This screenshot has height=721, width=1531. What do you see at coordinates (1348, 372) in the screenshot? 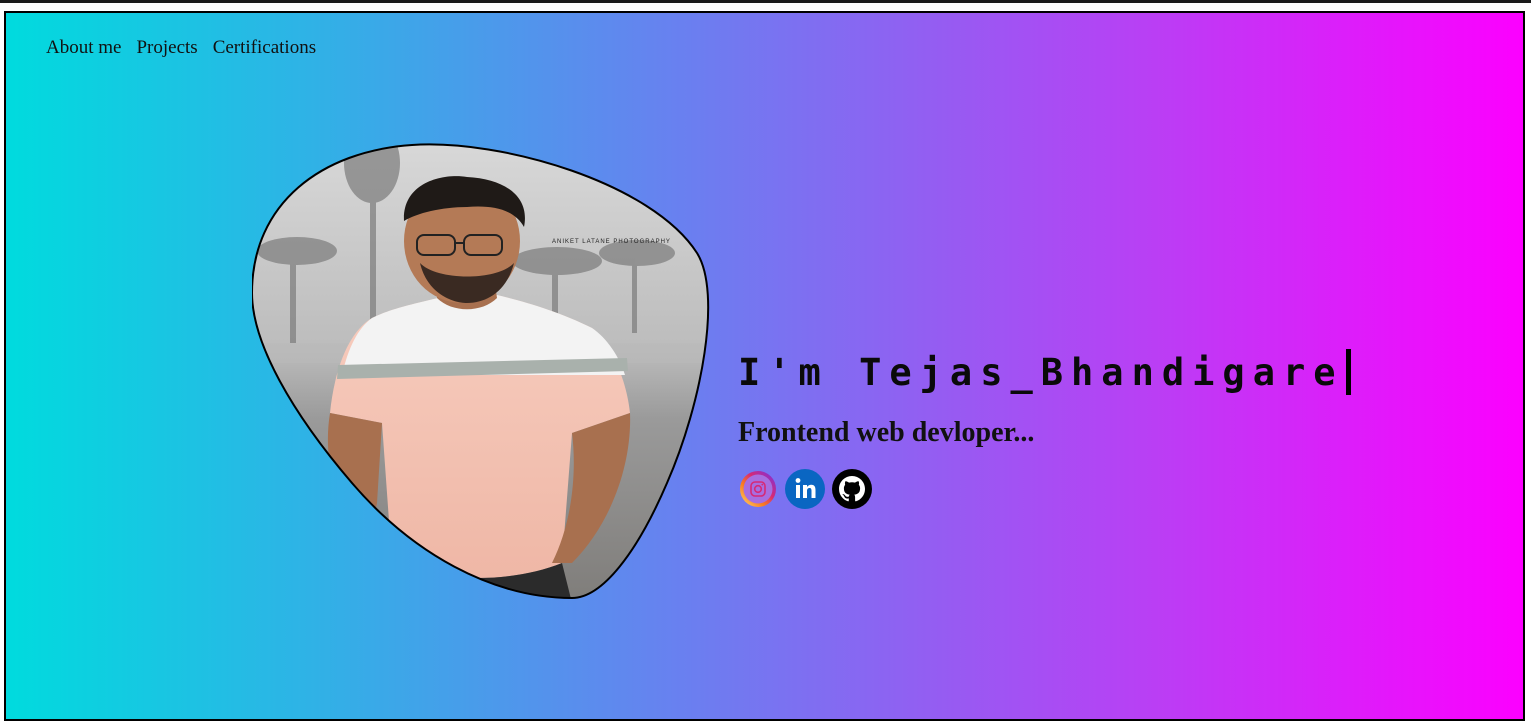
I see `typing-cursor` at bounding box center [1348, 372].